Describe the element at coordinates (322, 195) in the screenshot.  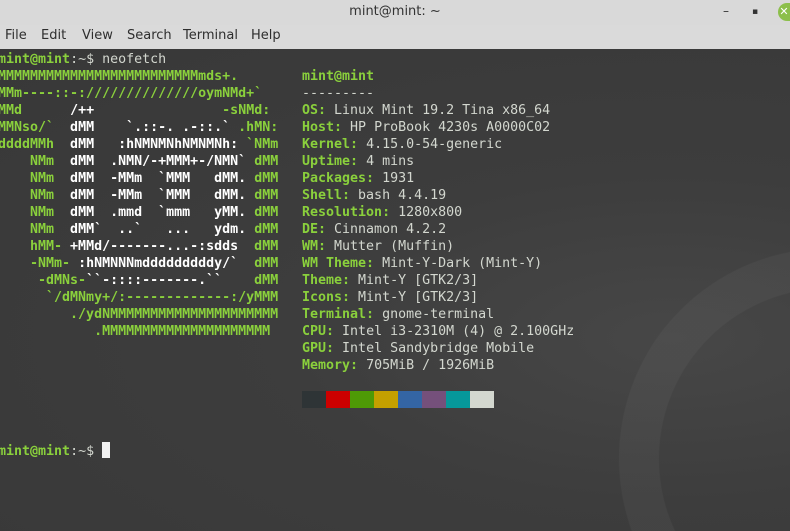
I see `info-label-shell: Shell` at that location.